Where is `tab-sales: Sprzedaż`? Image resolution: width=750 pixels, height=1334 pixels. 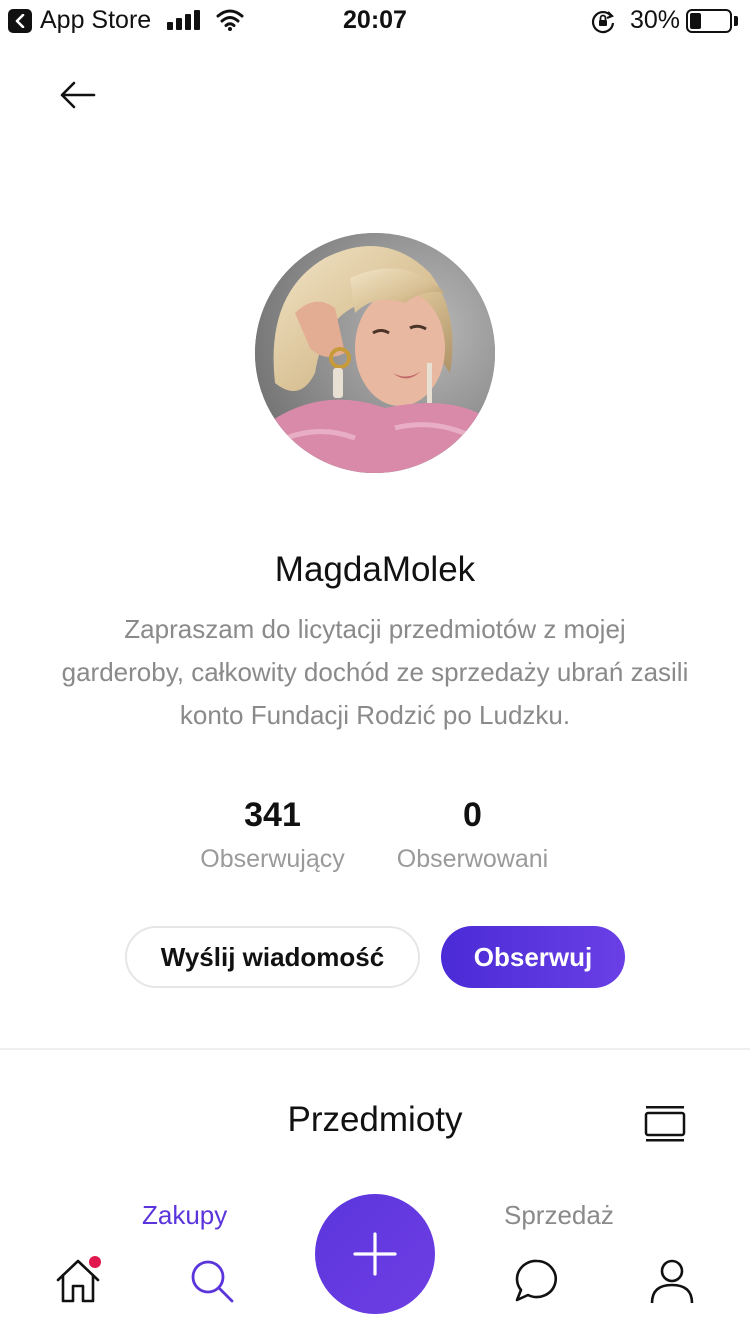 tab-sales: Sprzedaż is located at coordinates (559, 1215).